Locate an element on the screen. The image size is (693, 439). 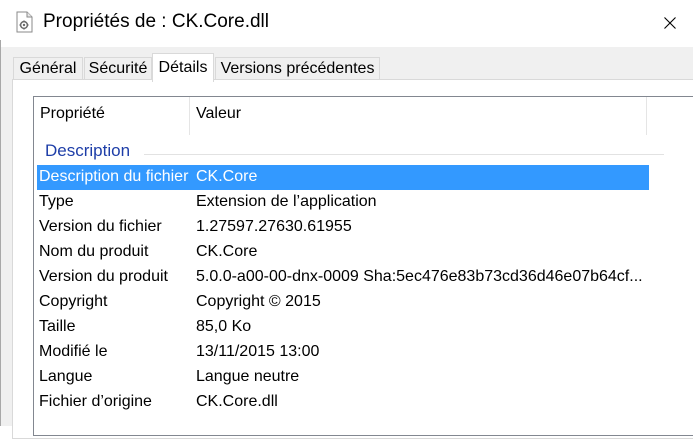
list-item: Langue Langue neutre is located at coordinates (343, 377).